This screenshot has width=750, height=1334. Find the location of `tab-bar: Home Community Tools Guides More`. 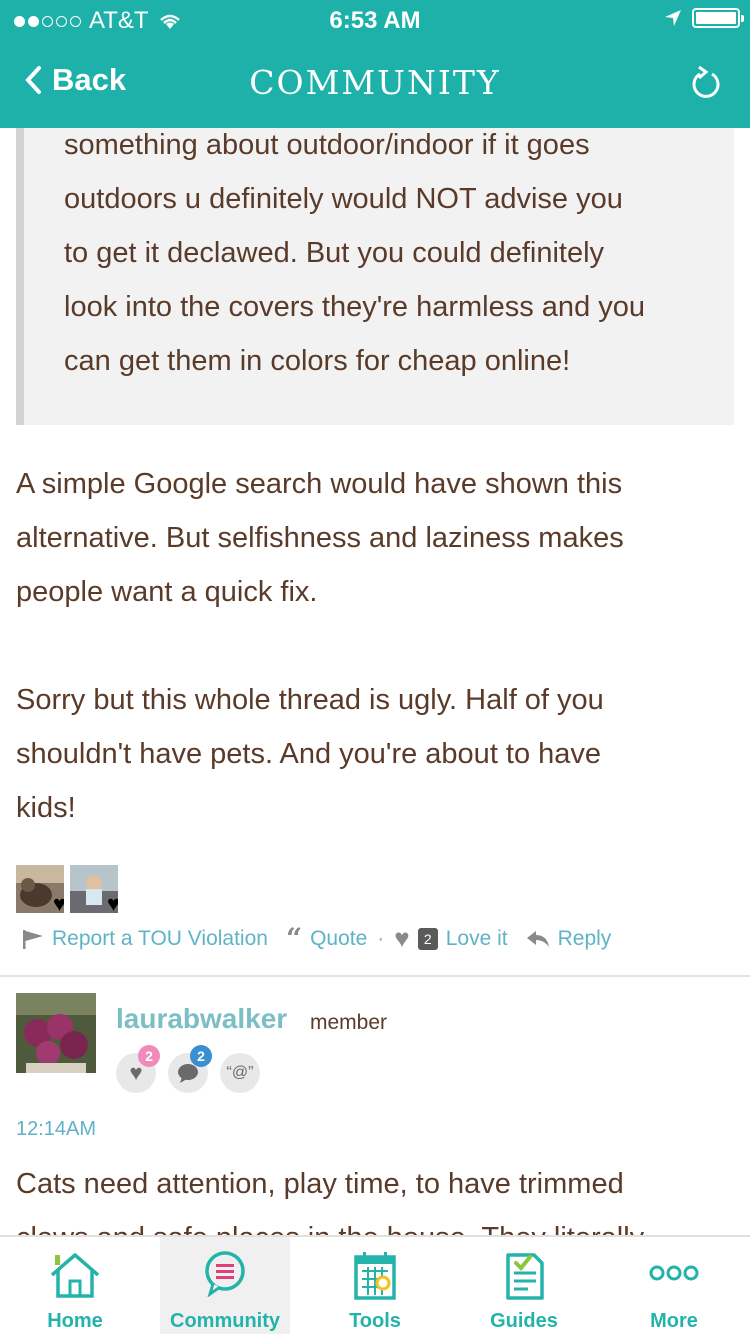

tab-bar: Home Community Tools Guides More is located at coordinates (375, 1284).